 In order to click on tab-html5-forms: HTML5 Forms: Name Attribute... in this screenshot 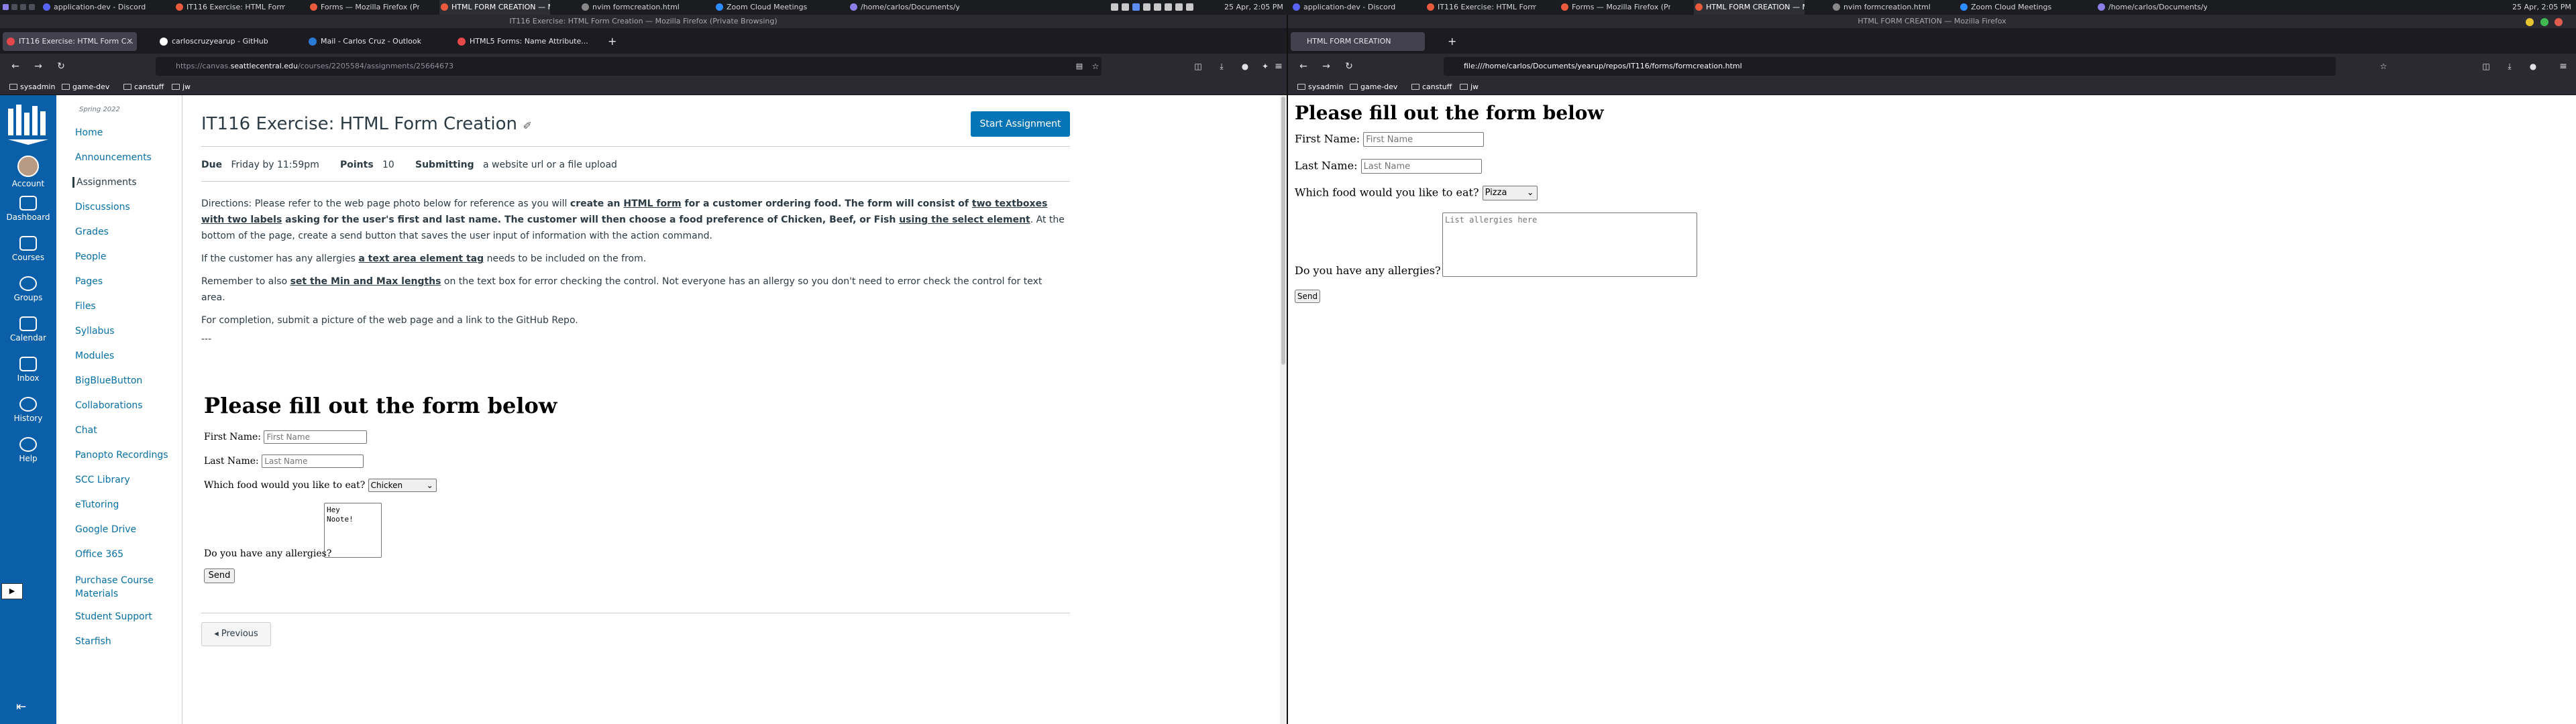, I will do `click(520, 41)`.